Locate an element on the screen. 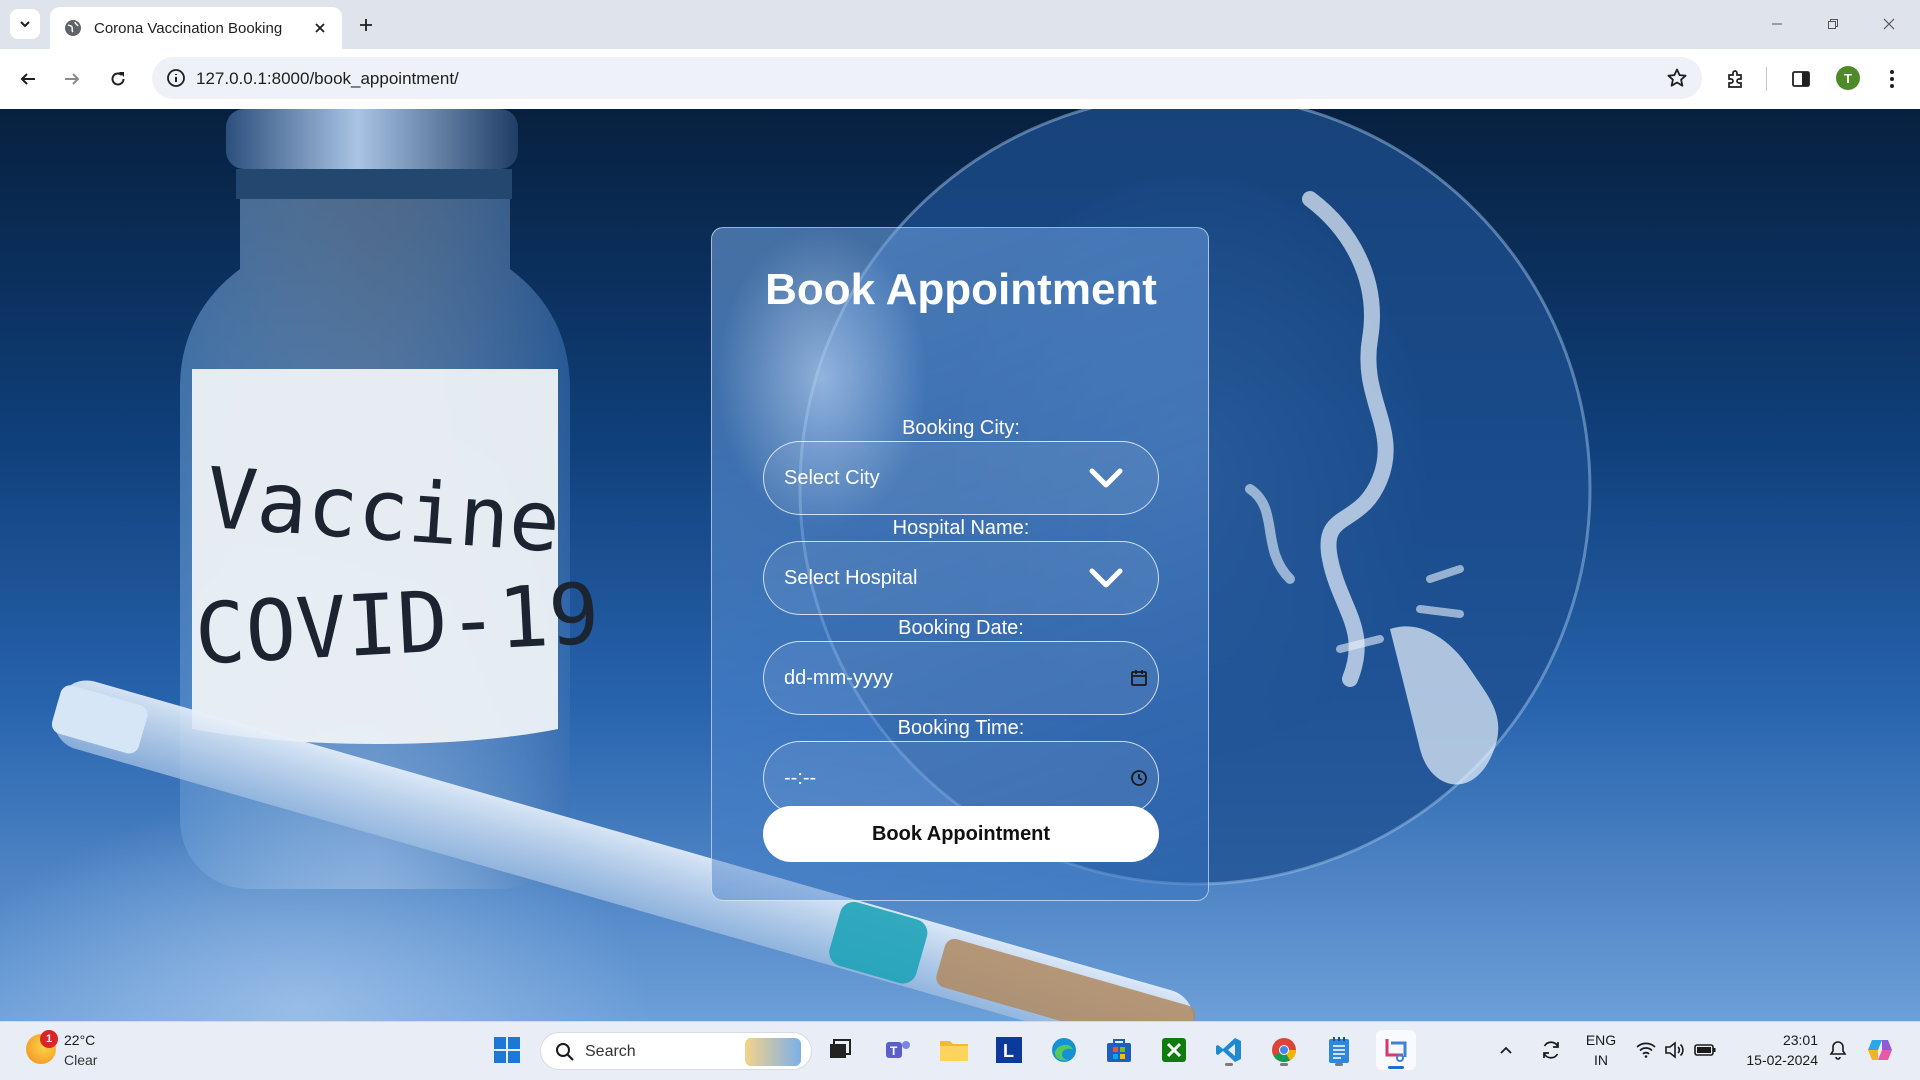 This screenshot has width=1920, height=1080. chevron-up-icon is located at coordinates (1506, 1050).